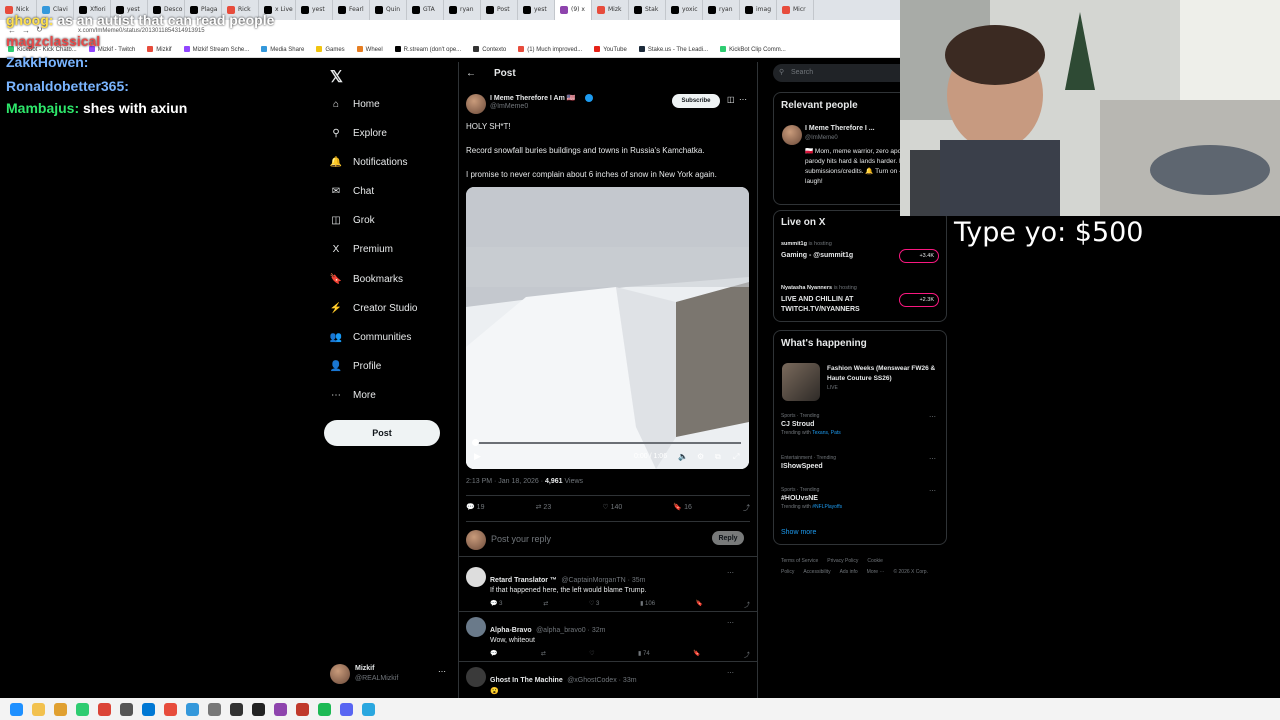 This screenshot has height=720, width=1280. I want to click on browser-tab: GTA, so click(425, 10).